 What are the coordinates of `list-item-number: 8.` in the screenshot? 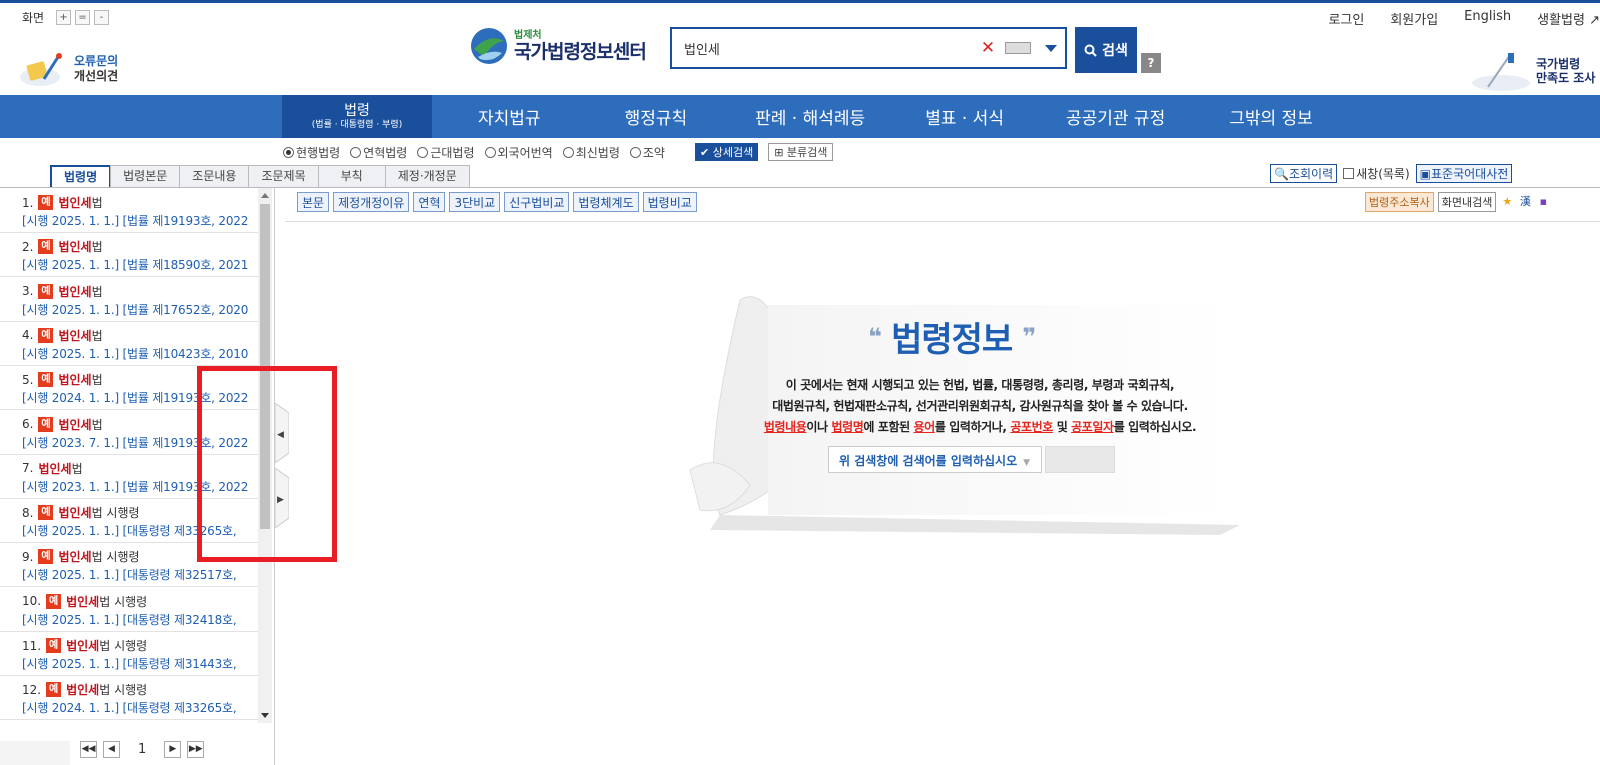 It's located at (28, 512).